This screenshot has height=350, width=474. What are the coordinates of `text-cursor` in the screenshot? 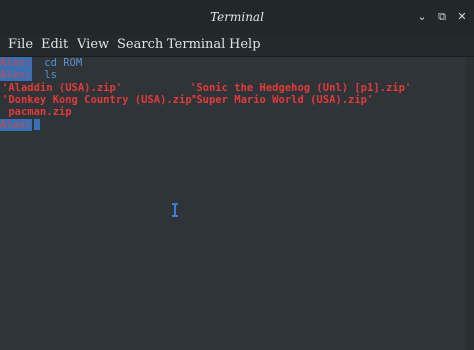 It's located at (36, 124).